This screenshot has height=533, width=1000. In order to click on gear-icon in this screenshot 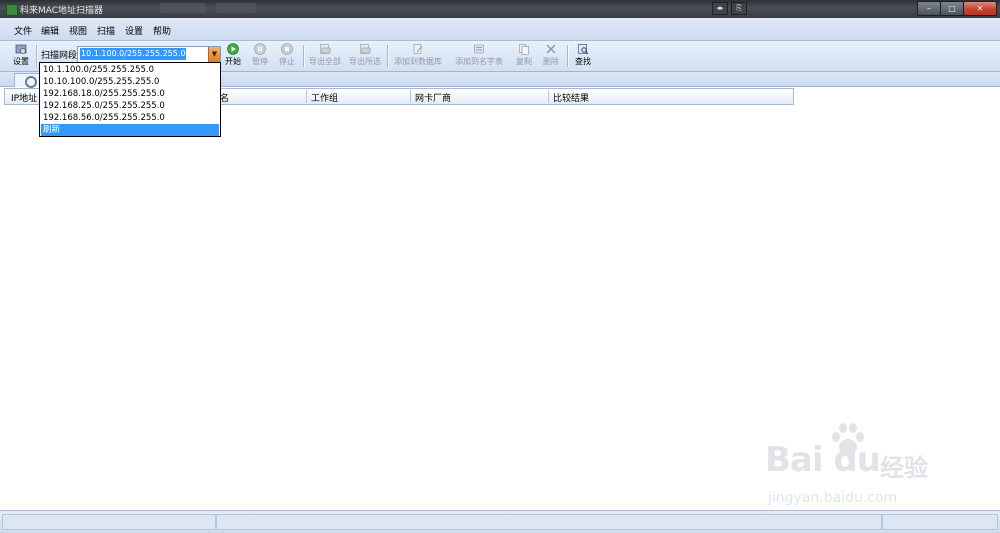, I will do `click(21, 49)`.